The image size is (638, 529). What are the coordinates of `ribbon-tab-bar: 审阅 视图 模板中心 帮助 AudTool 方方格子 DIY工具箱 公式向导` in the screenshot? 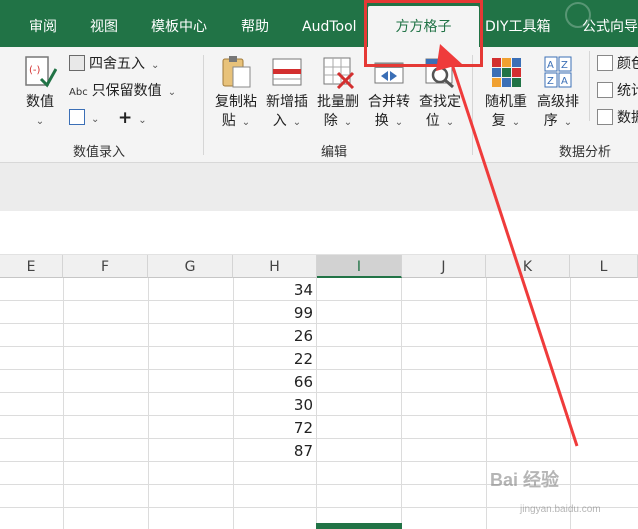 It's located at (319, 23).